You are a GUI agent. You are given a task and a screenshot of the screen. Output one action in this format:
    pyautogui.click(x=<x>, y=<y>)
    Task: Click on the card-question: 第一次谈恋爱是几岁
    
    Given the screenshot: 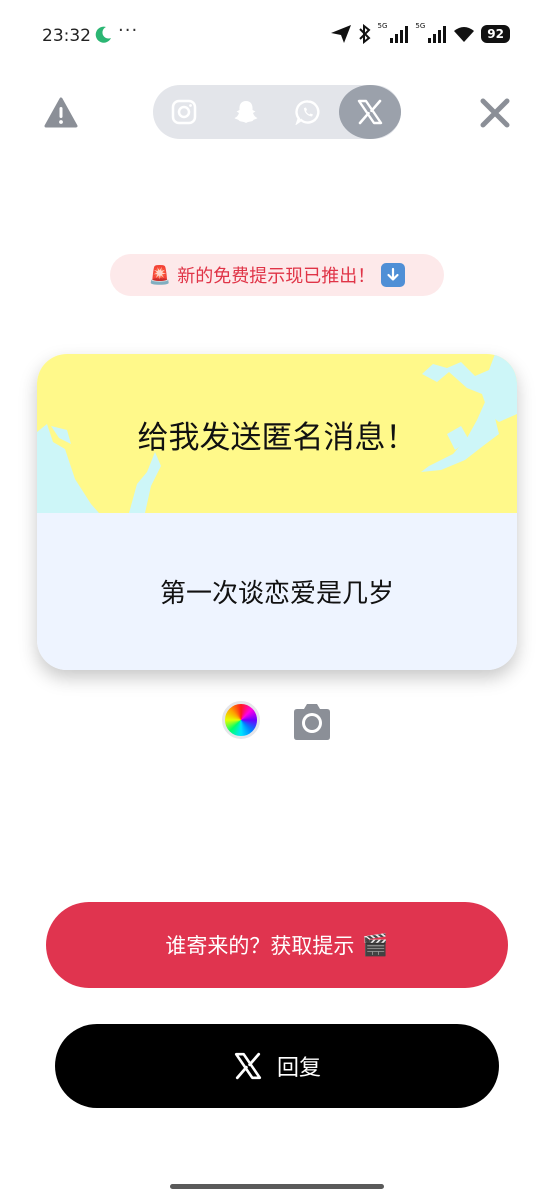 What is the action you would take?
    pyautogui.click(x=276, y=594)
    